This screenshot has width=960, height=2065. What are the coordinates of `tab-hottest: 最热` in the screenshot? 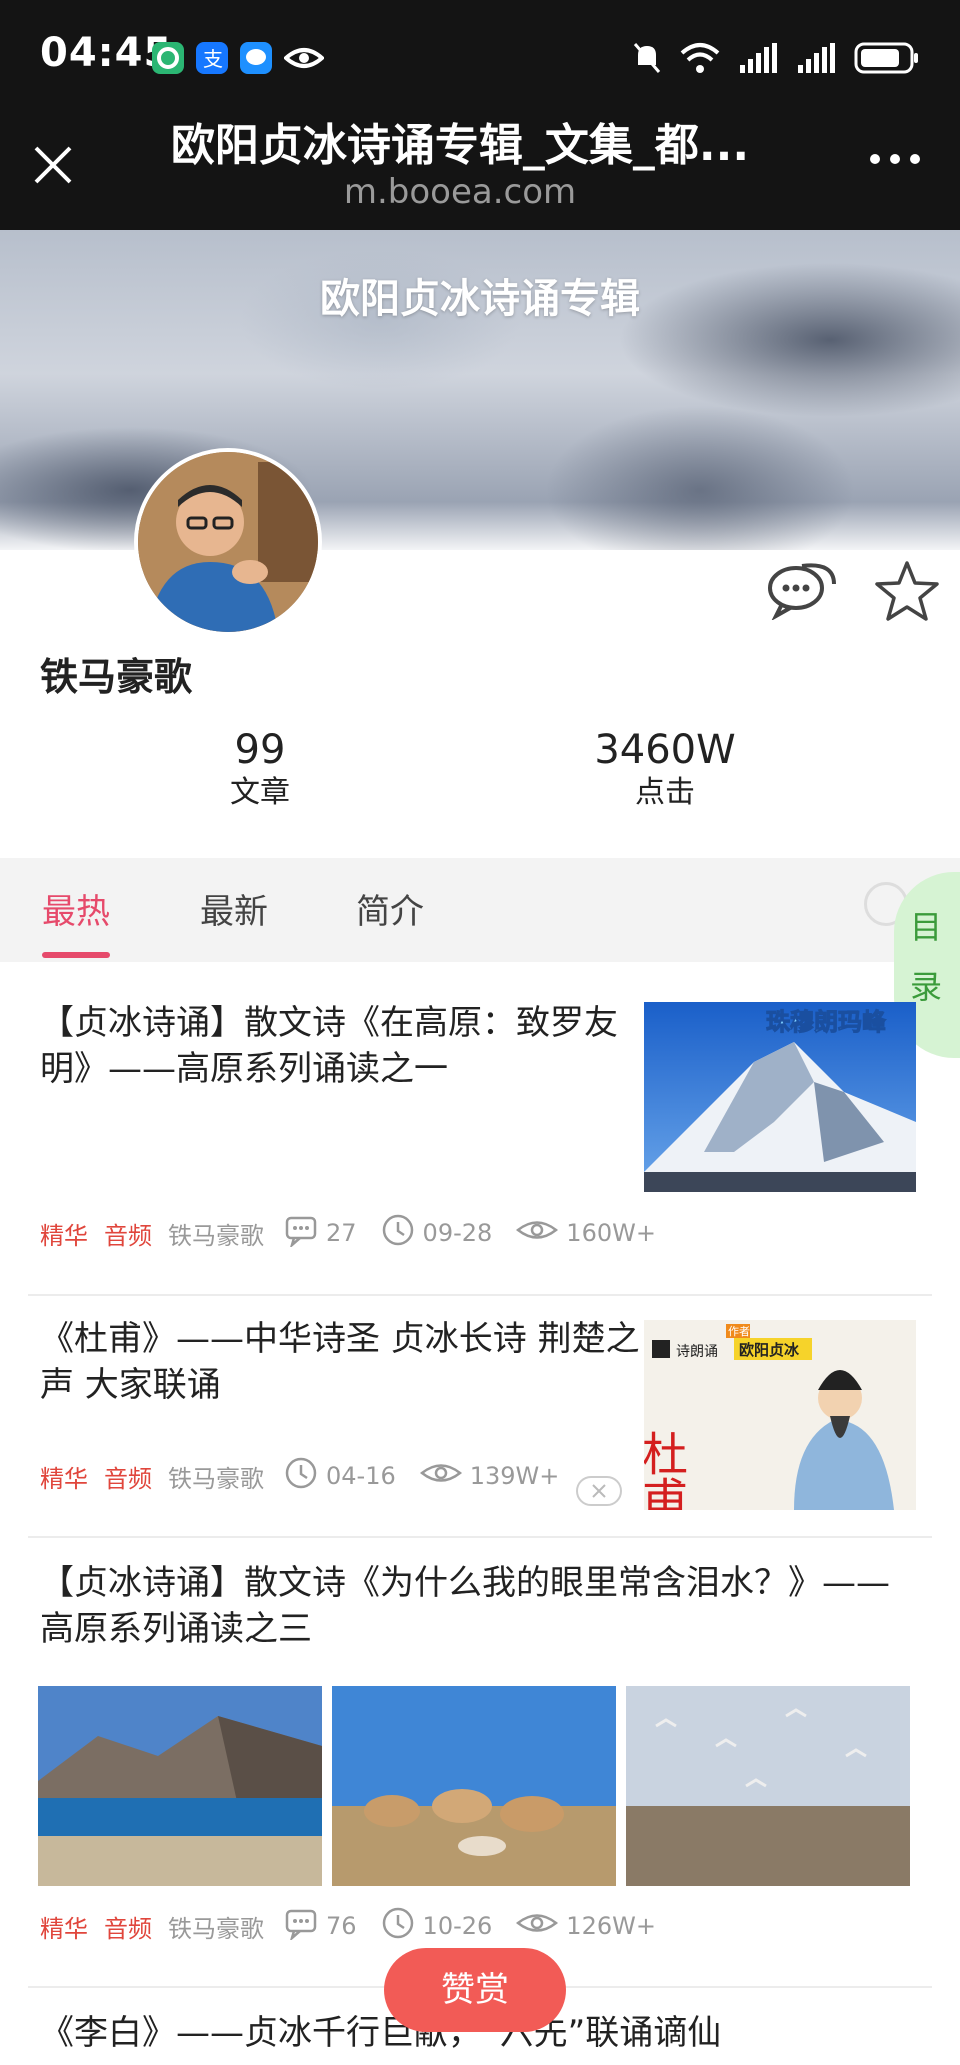 It's located at (76, 908).